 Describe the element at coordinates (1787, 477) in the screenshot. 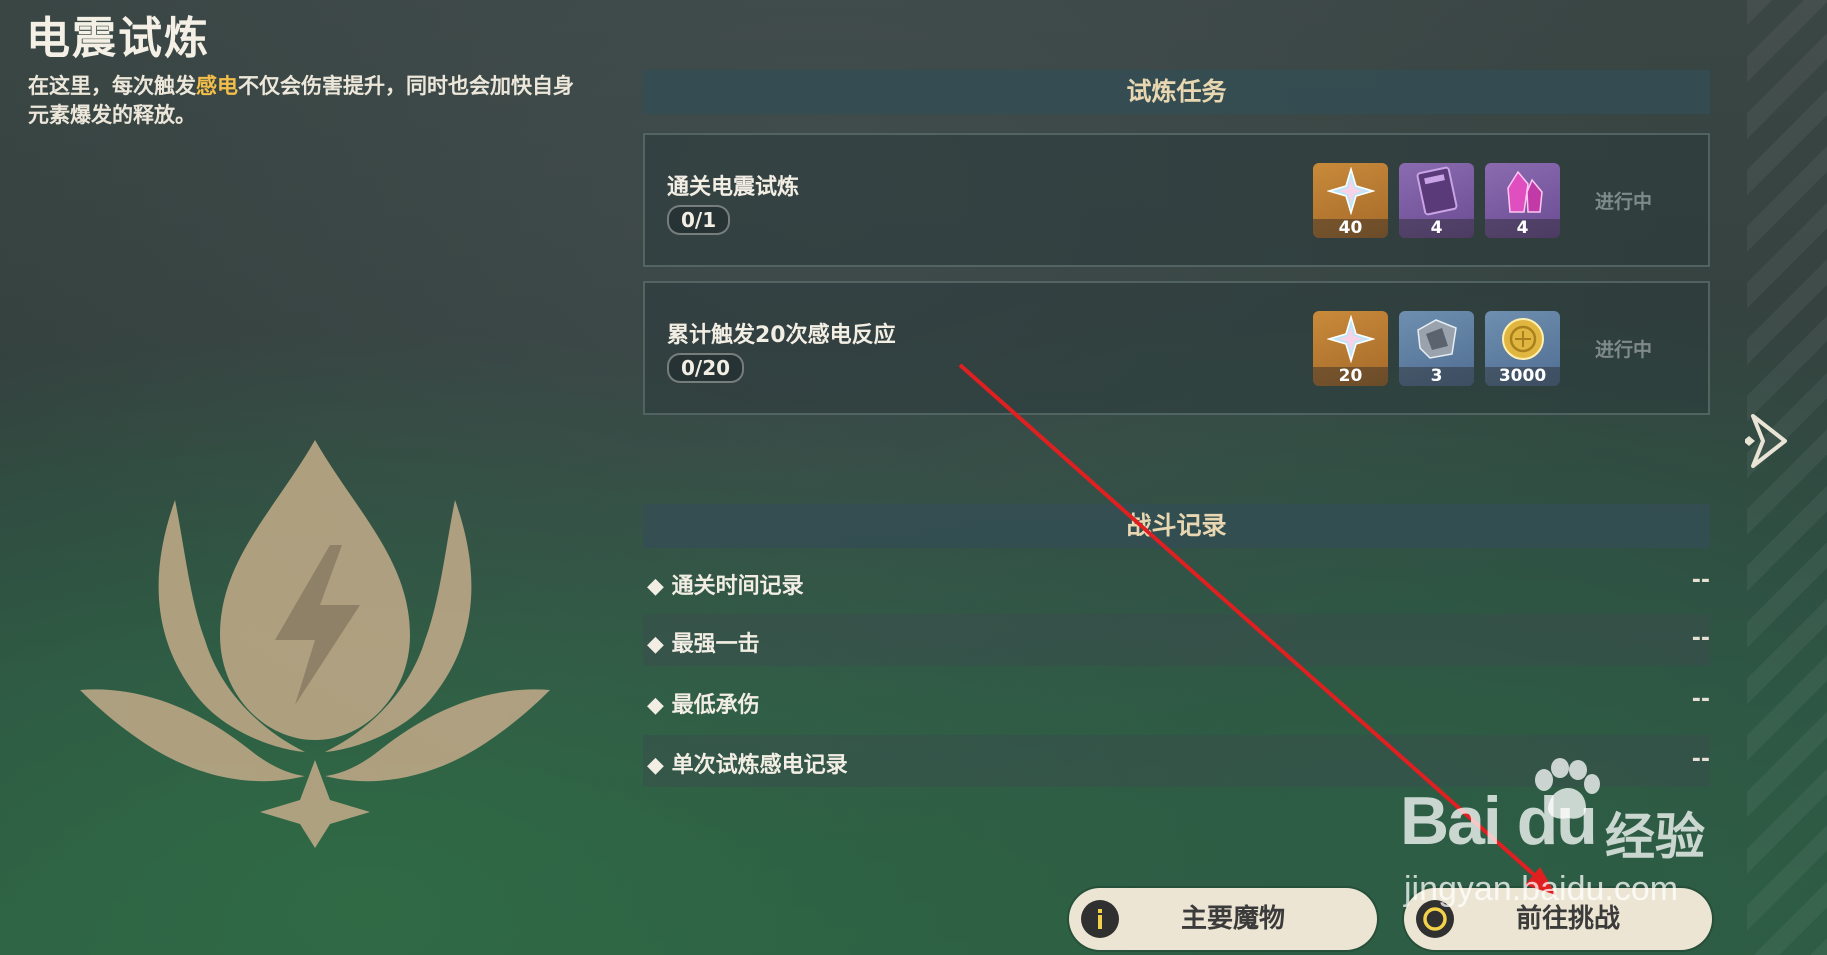

I see `right-border-decoration` at that location.